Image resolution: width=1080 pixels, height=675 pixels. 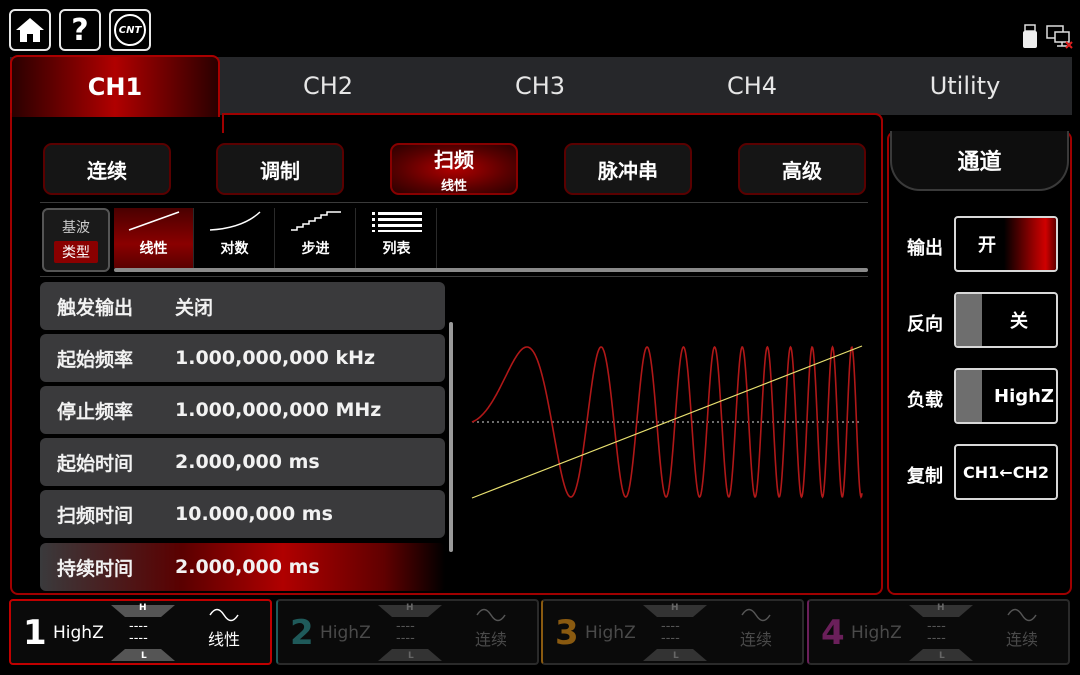 What do you see at coordinates (1059, 37) in the screenshot?
I see `network-disconnected-icon` at bounding box center [1059, 37].